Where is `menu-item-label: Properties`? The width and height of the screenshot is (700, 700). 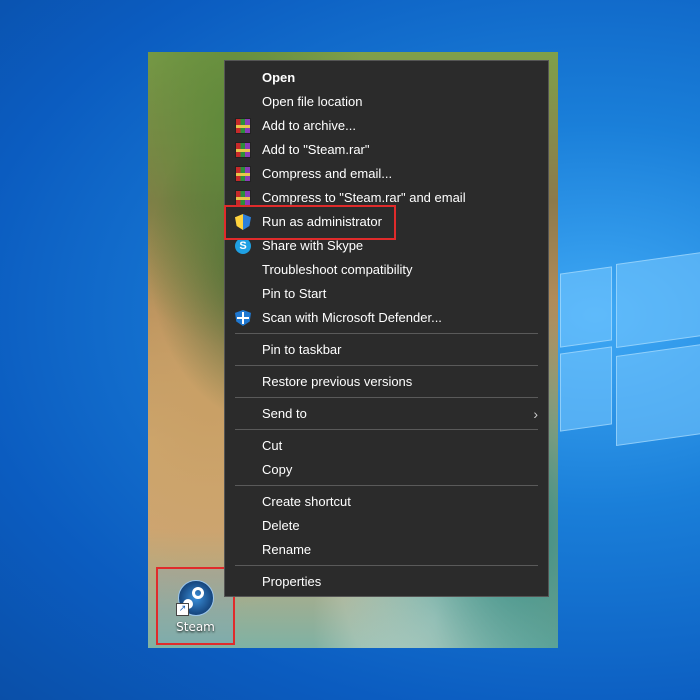 menu-item-label: Properties is located at coordinates (292, 581).